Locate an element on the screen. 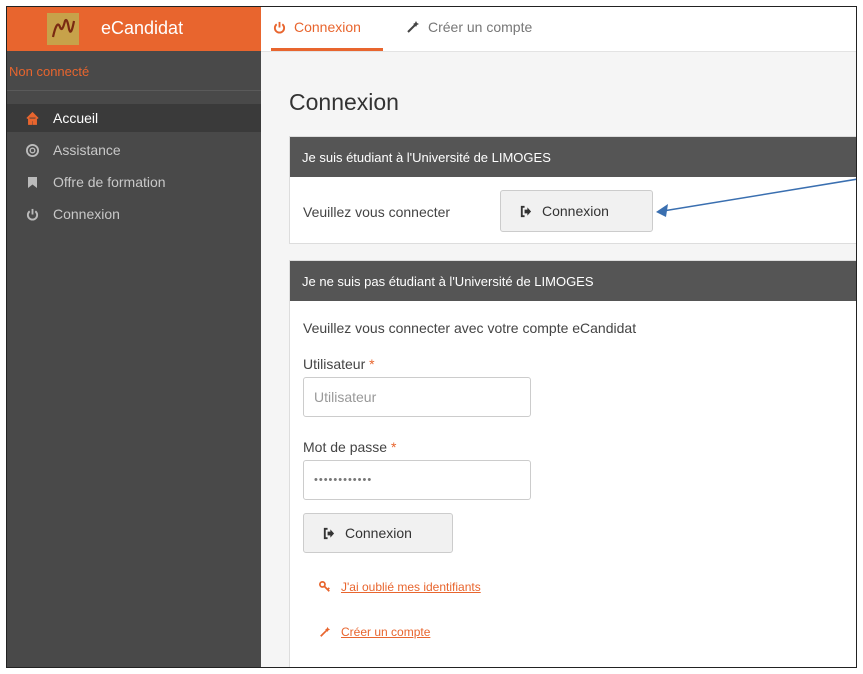  student-login-prompt: Veuillez vous connecter is located at coordinates (377, 212).